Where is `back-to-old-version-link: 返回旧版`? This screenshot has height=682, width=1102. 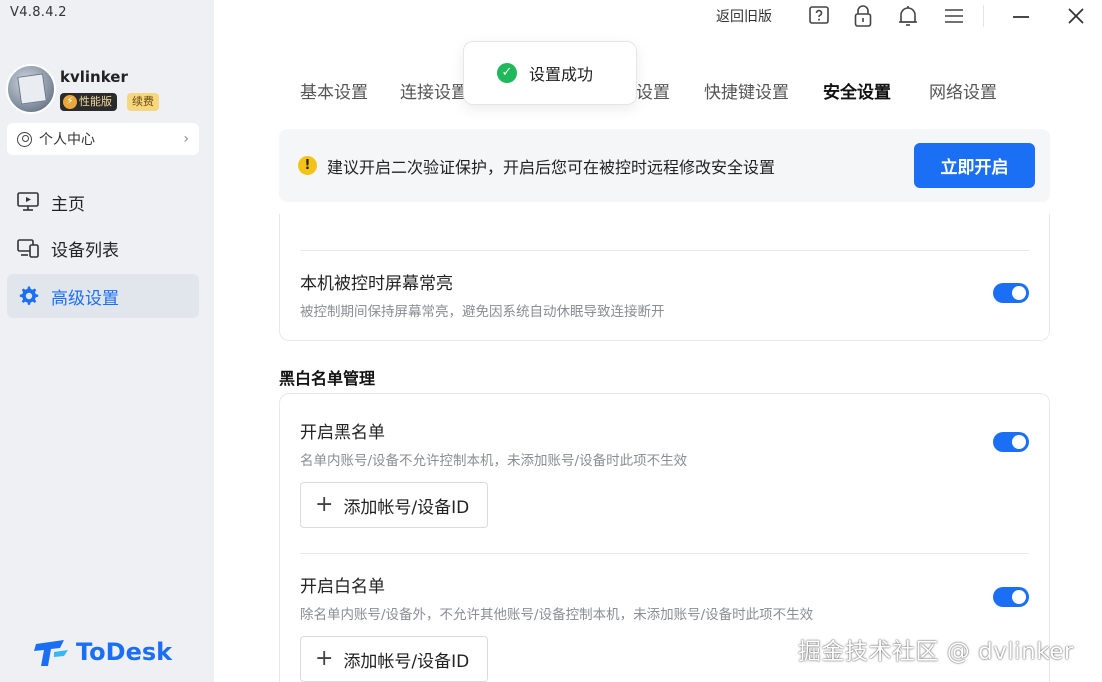
back-to-old-version-link: 返回旧版 is located at coordinates (744, 16).